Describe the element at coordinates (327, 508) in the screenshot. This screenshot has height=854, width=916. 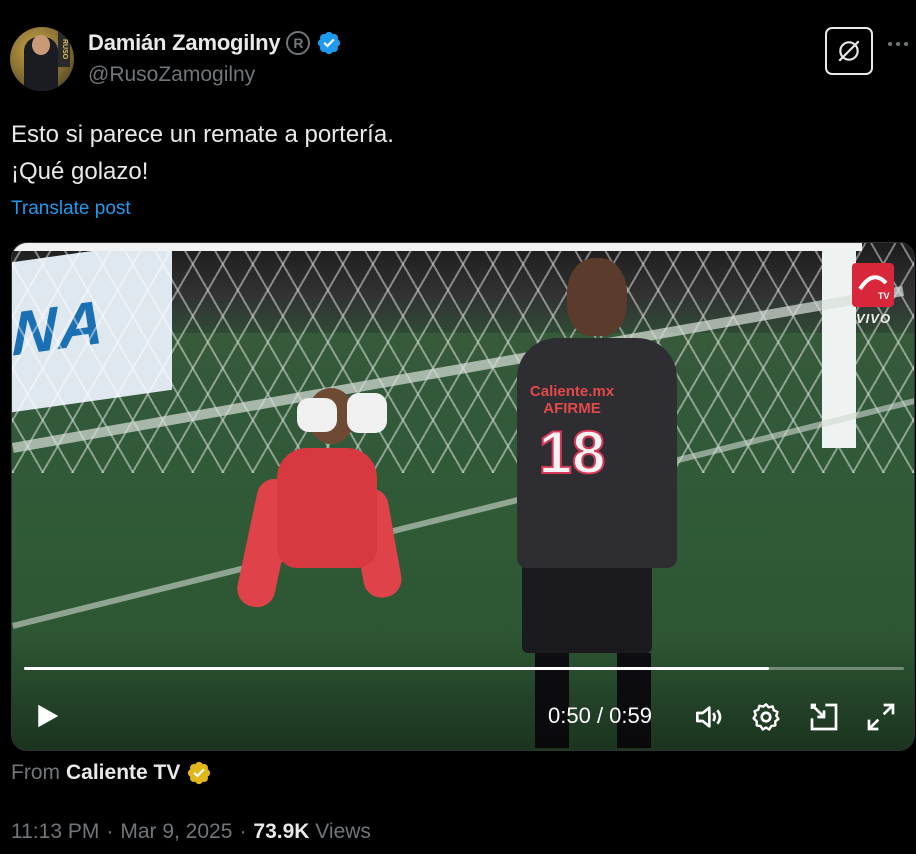
I see `goalkeeper` at that location.